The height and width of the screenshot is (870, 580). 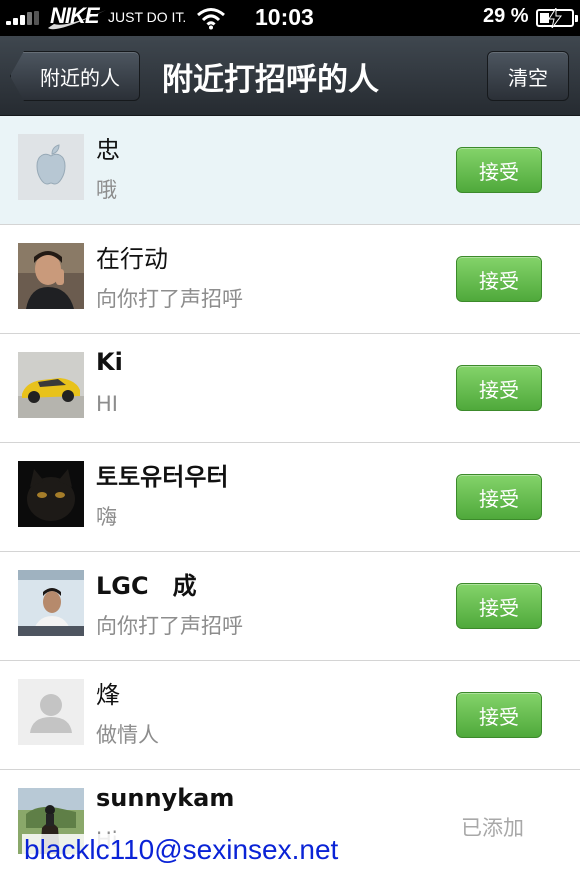 I want to click on black-cat-photo, so click(x=51, y=494).